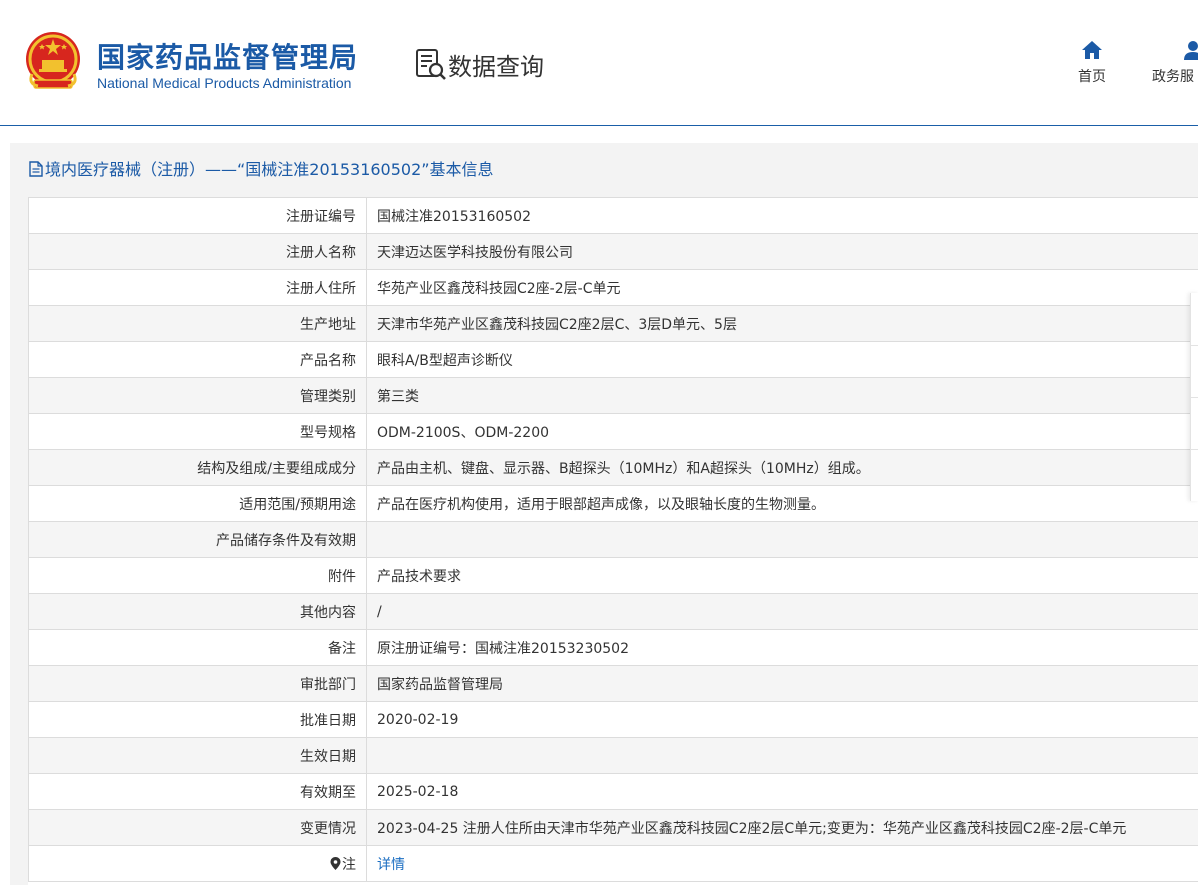 The image size is (1198, 885). Describe the element at coordinates (782, 215) in the screenshot. I see `row-value: 国械注准20153160502` at that location.